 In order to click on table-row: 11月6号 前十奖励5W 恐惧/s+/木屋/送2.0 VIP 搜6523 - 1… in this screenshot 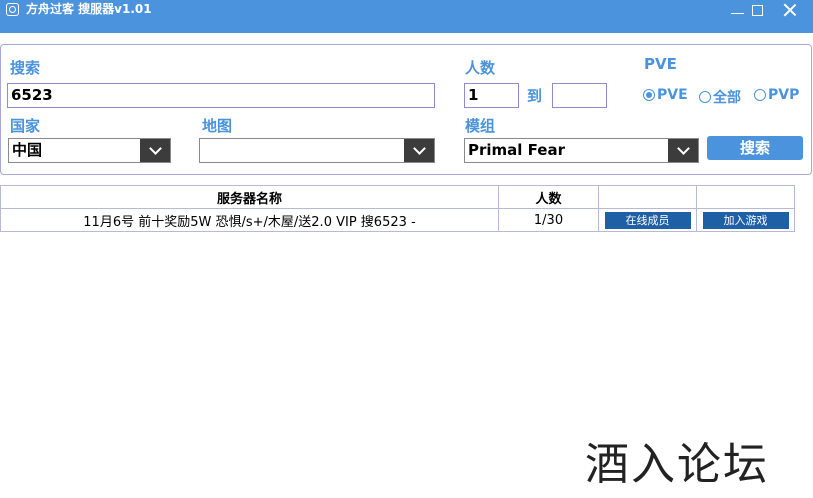, I will do `click(397, 220)`.